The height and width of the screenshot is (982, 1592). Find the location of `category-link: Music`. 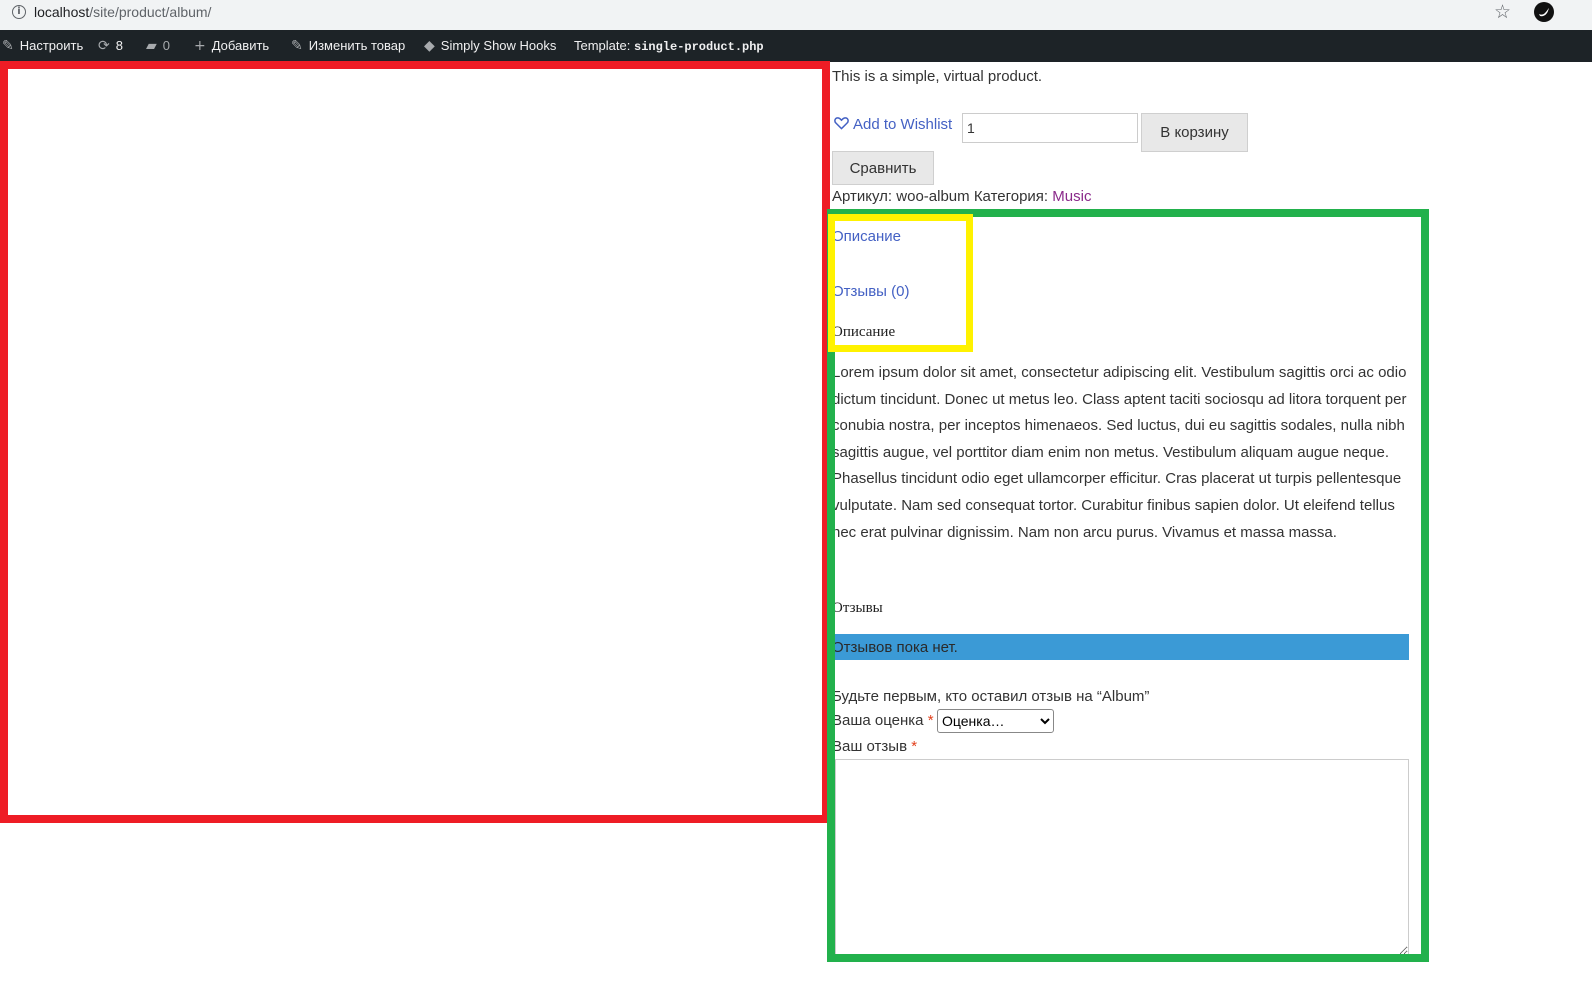

category-link: Music is located at coordinates (1071, 196).